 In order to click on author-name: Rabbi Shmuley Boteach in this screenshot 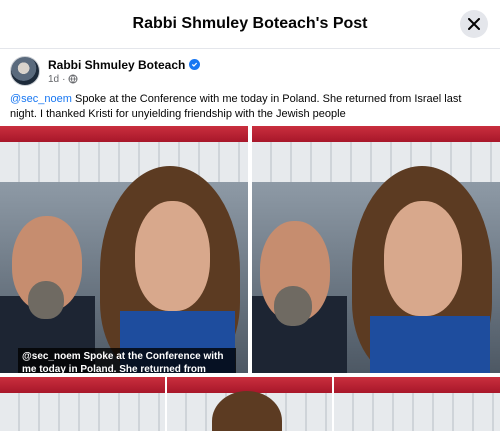, I will do `click(116, 65)`.